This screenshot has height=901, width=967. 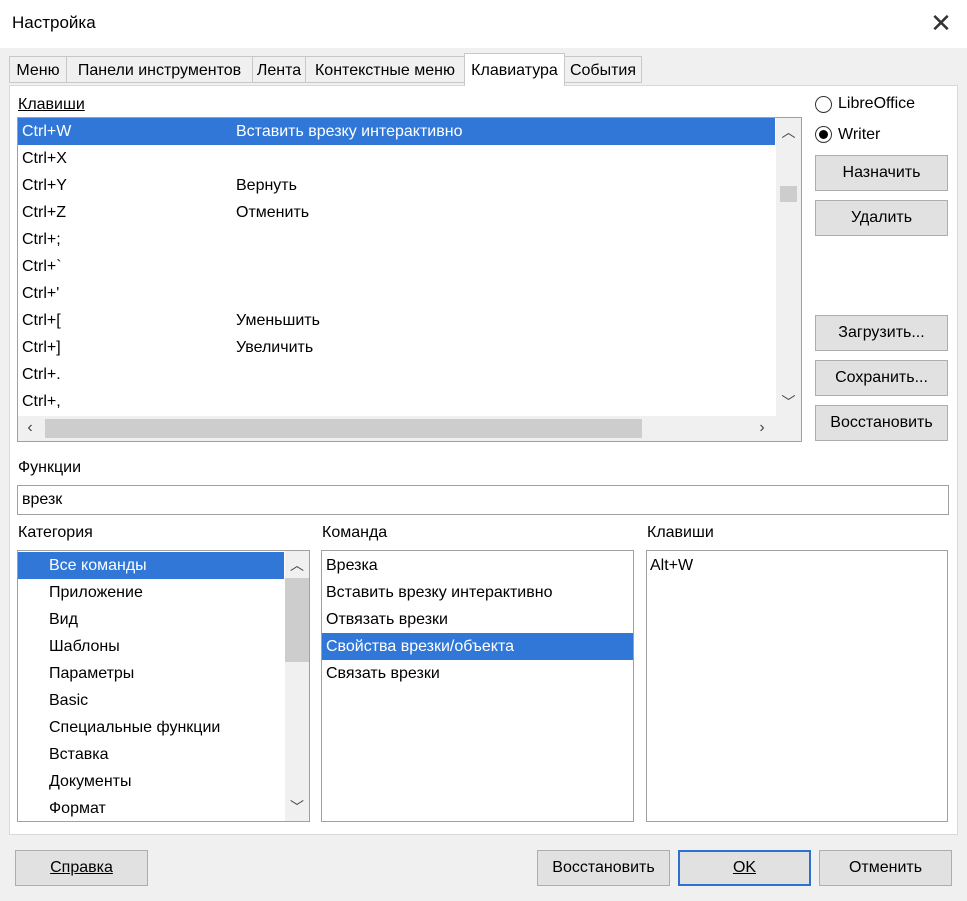 What do you see at coordinates (54, 22) in the screenshot?
I see `window-title: Настройка` at bounding box center [54, 22].